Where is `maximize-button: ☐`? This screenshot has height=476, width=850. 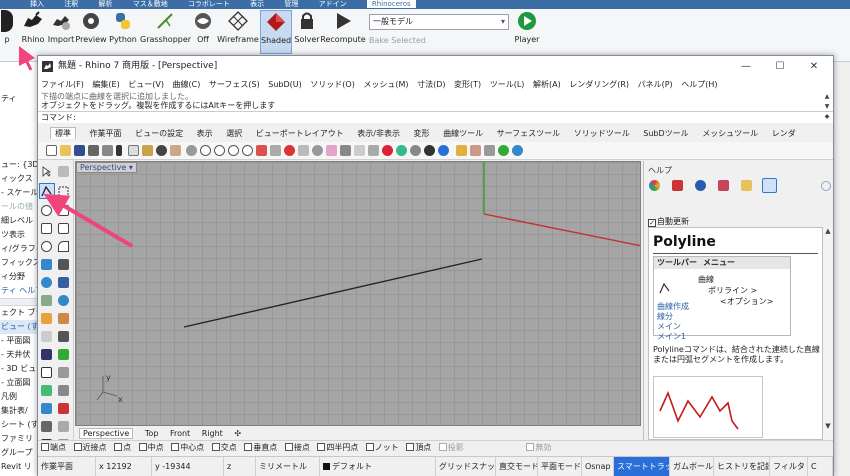
maximize-button: ☐ is located at coordinates (780, 66).